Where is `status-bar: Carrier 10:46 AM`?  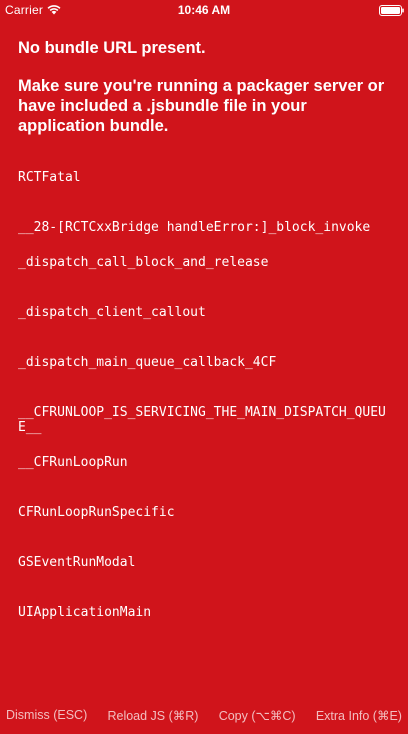 status-bar: Carrier 10:46 AM is located at coordinates (204, 10).